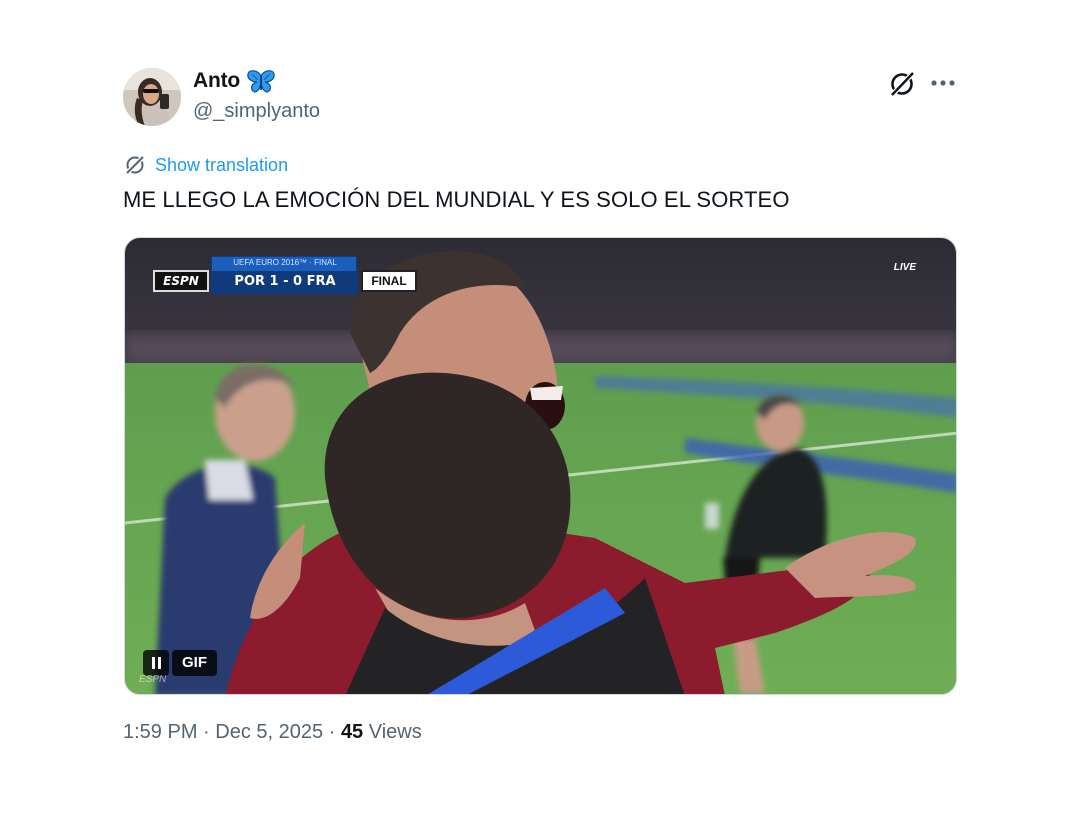  Describe the element at coordinates (943, 83) in the screenshot. I see `more-icon` at that location.